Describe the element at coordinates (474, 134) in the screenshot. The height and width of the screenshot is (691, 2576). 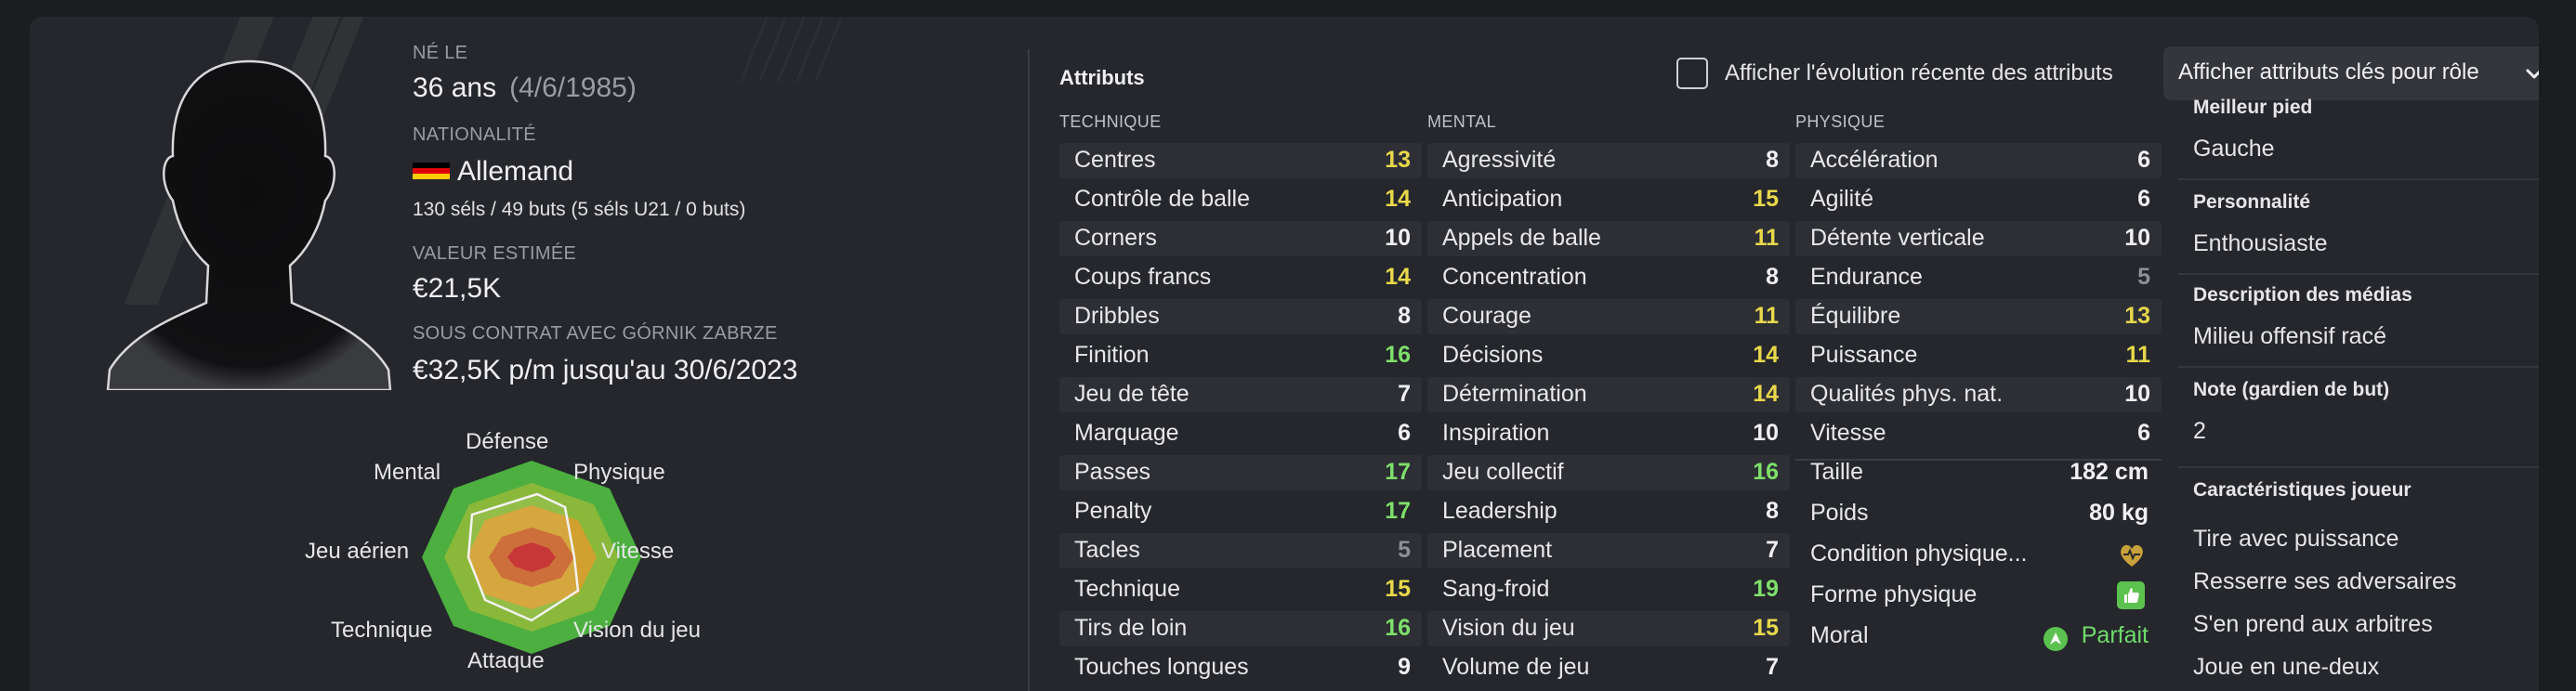
I see `nationality-label: NATIONALITÉ` at that location.